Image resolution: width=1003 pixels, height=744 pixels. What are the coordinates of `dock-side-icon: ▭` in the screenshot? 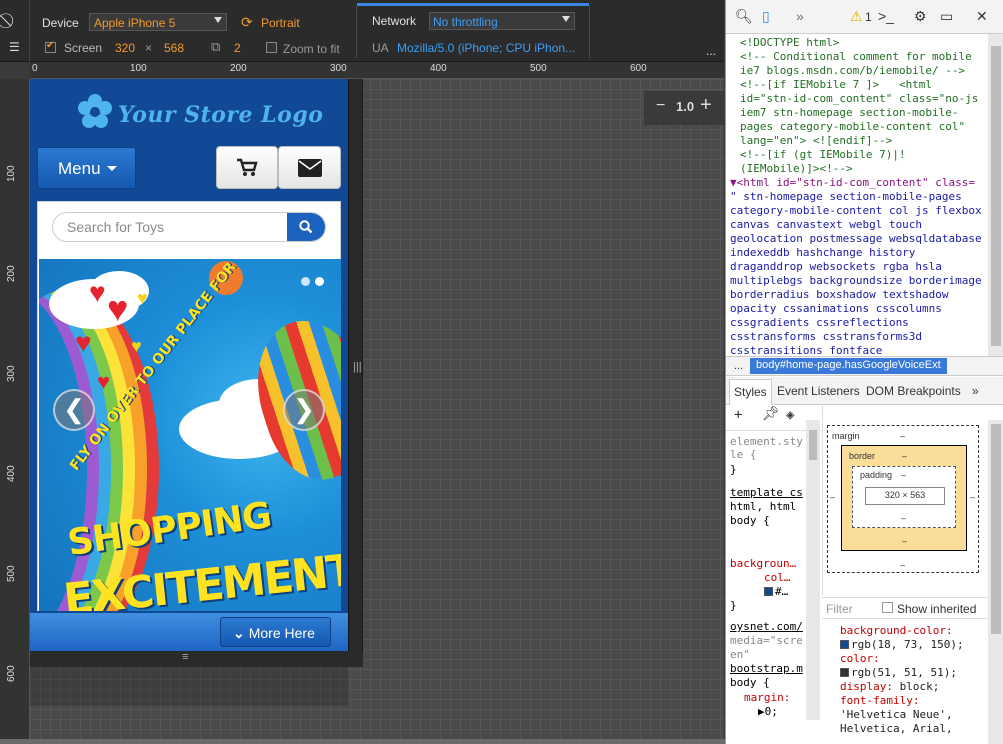 It's located at (946, 16).